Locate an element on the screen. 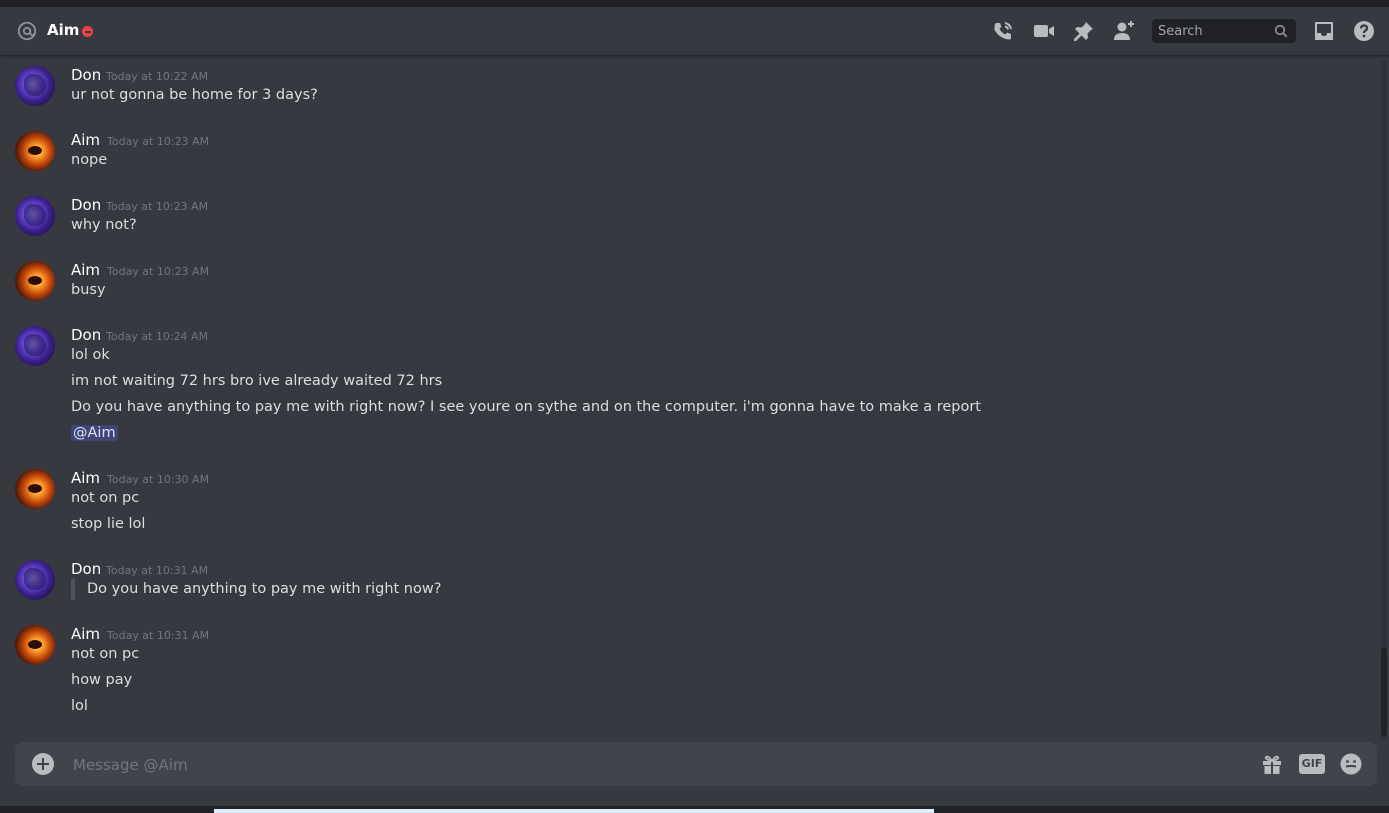  gift-icon is located at coordinates (1272, 764).